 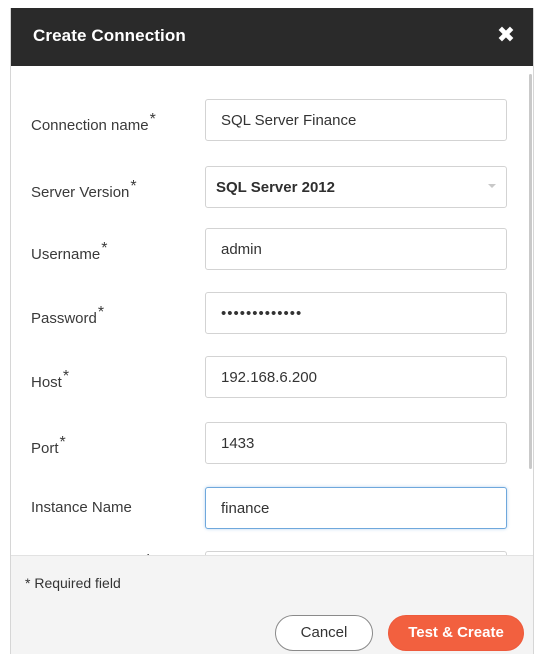 What do you see at coordinates (356, 508) in the screenshot?
I see `instance-name-field` at bounding box center [356, 508].